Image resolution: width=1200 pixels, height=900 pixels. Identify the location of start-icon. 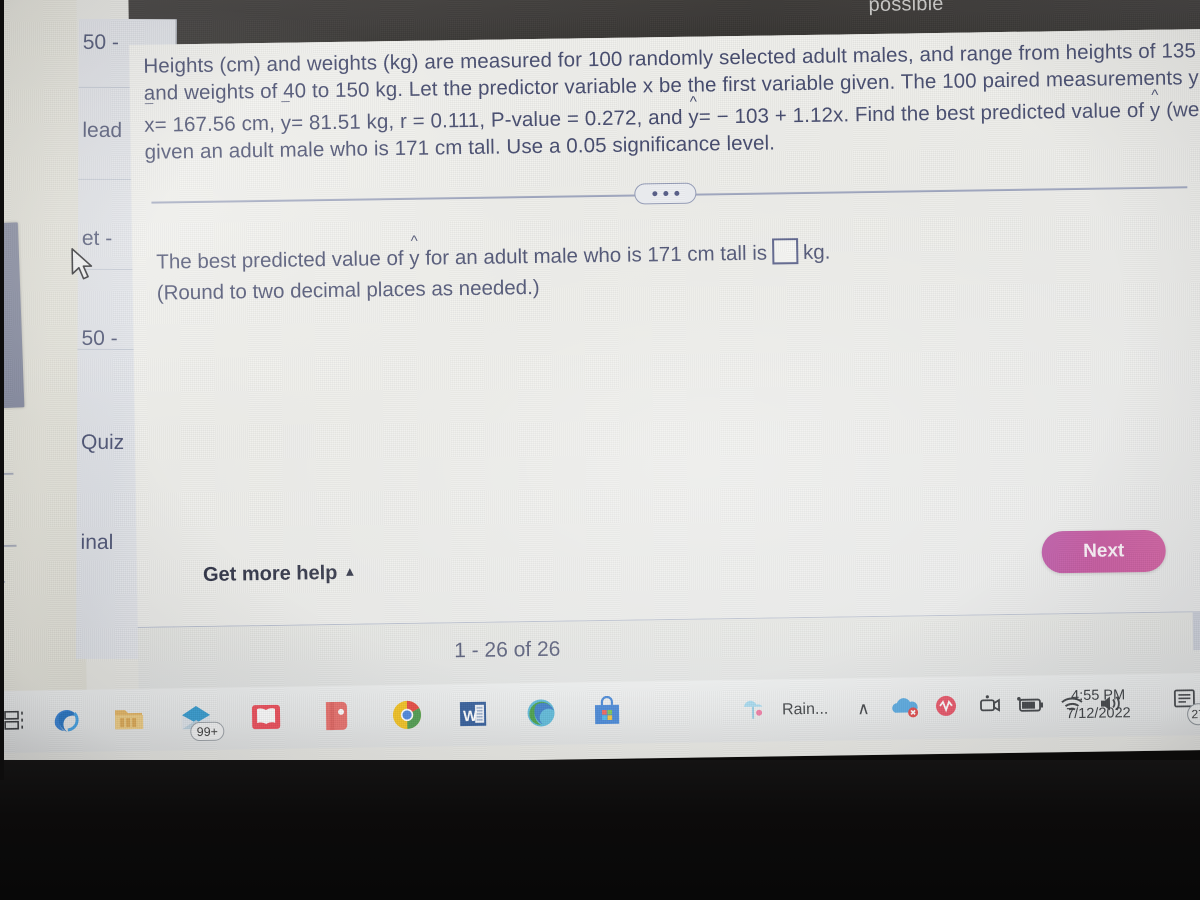
(17, 720).